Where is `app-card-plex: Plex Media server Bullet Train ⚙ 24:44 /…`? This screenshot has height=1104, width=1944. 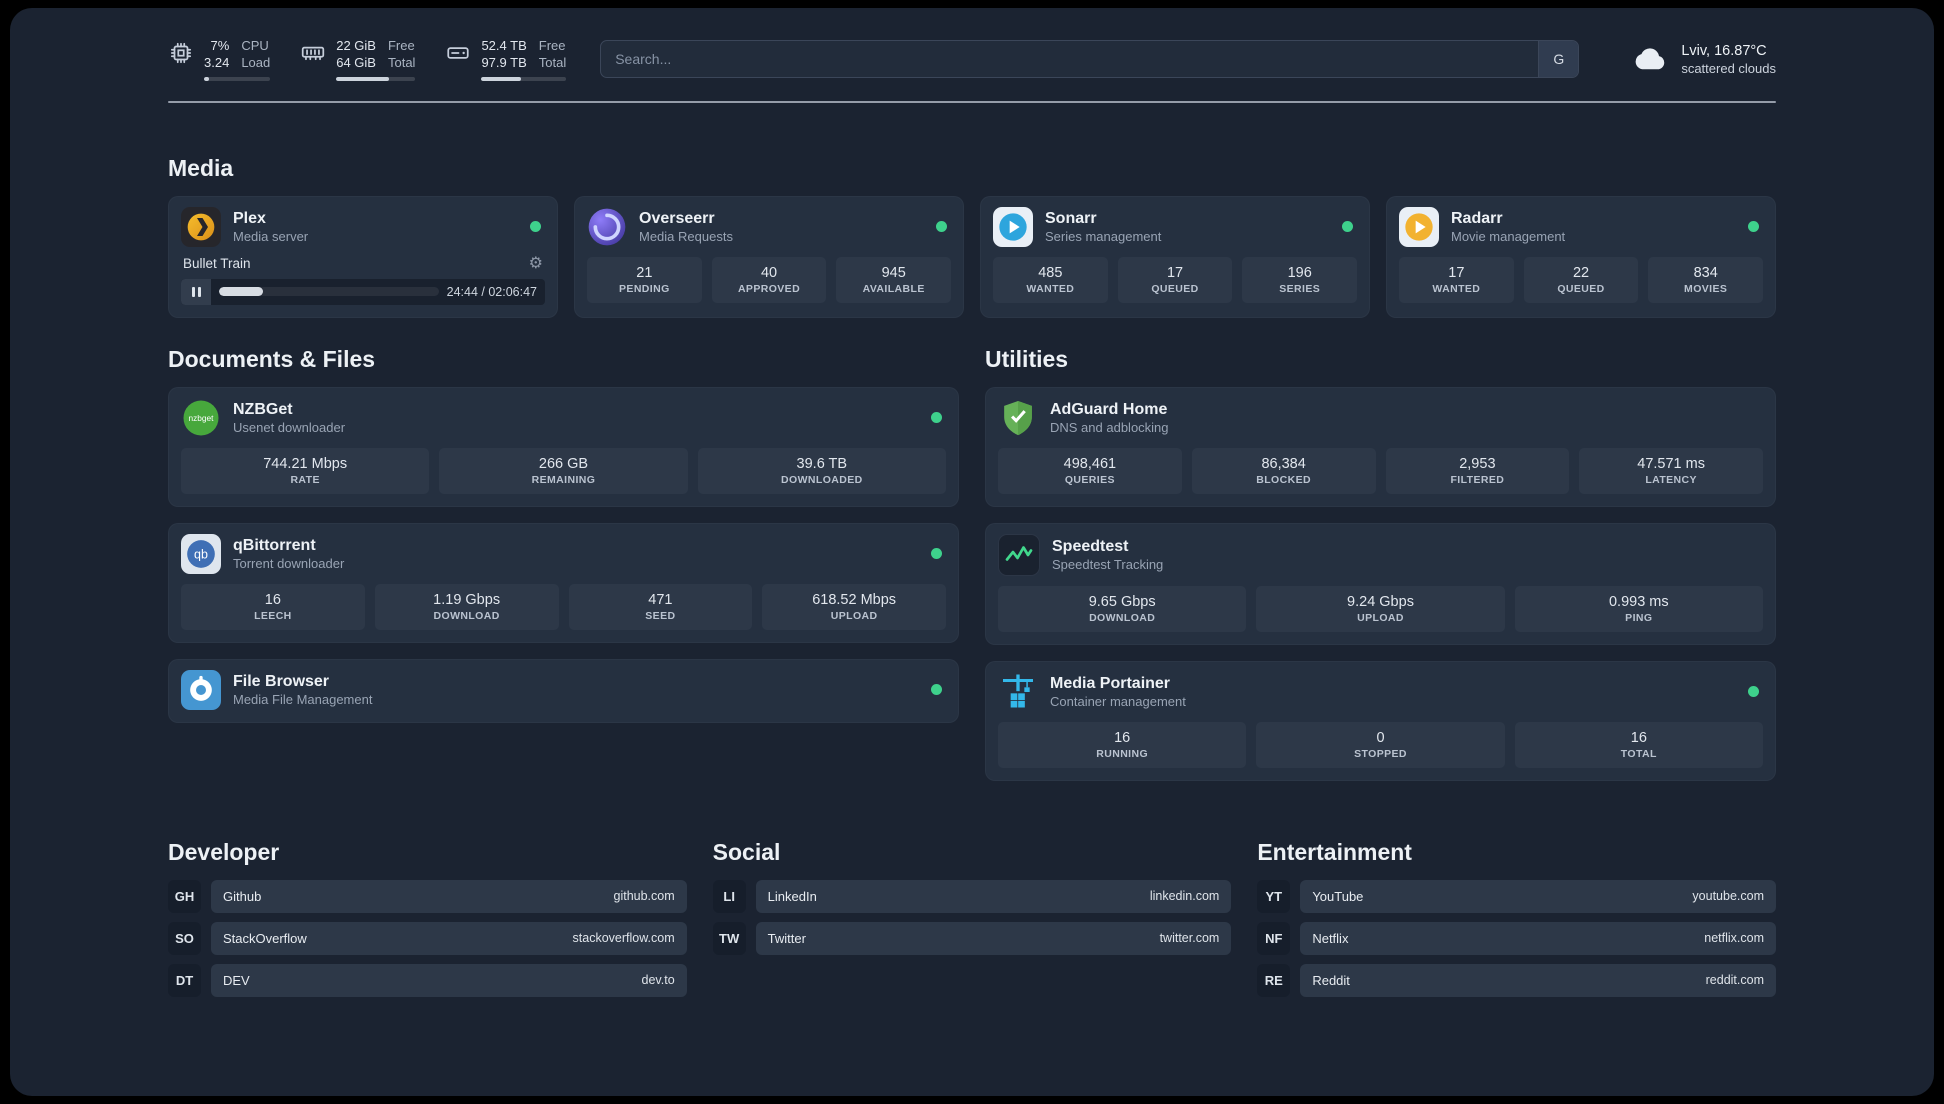 app-card-plex: Plex Media server Bullet Train ⚙ 24:44 /… is located at coordinates (363, 256).